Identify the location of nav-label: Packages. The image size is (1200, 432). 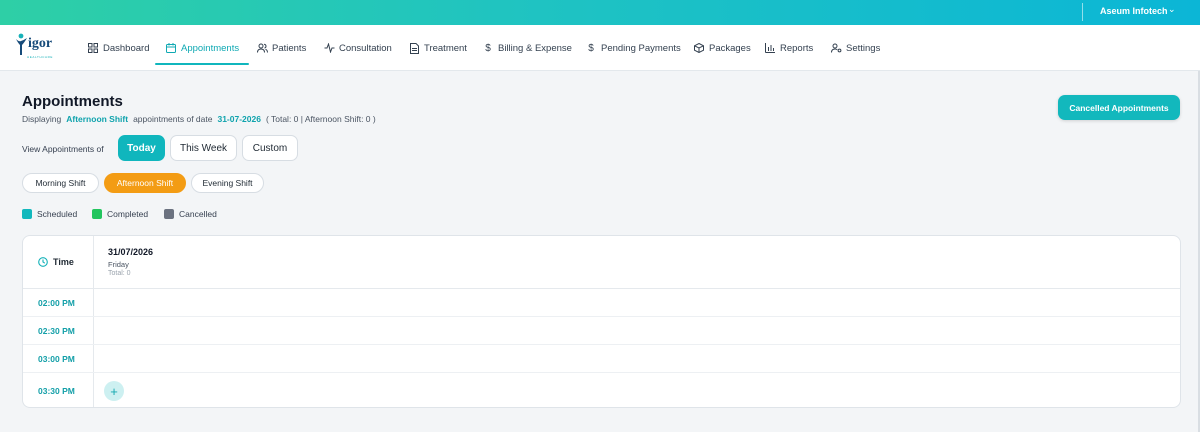
(730, 48).